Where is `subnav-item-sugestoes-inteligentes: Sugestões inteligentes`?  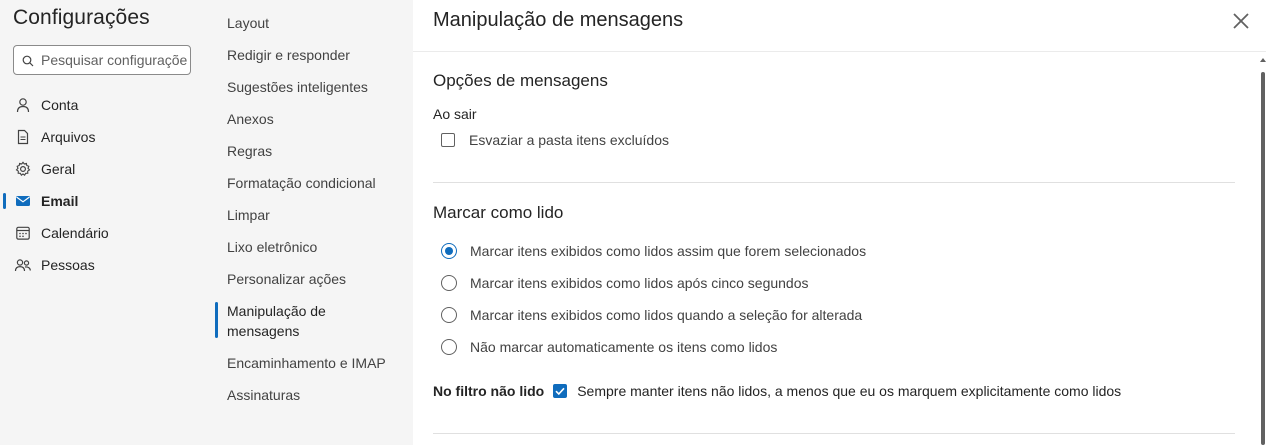
subnav-item-sugestoes-inteligentes: Sugestões inteligentes is located at coordinates (297, 87).